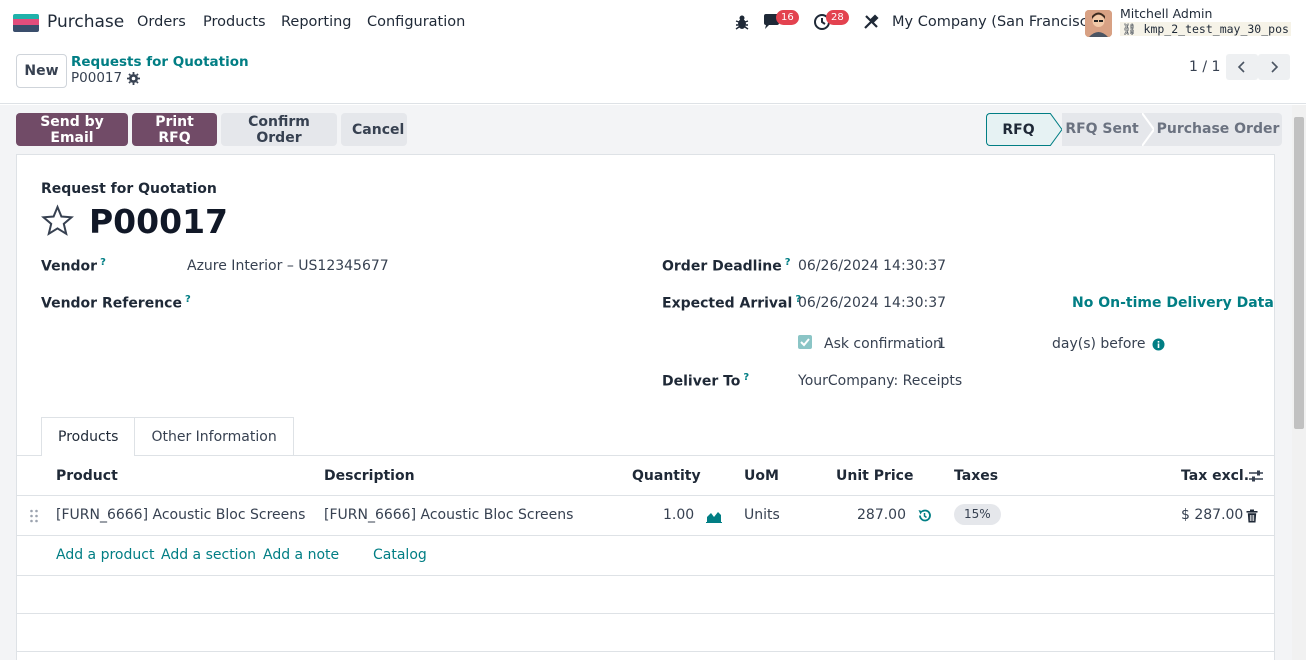 The image size is (1306, 660). I want to click on deliver-to-label: Deliver To?, so click(705, 381).